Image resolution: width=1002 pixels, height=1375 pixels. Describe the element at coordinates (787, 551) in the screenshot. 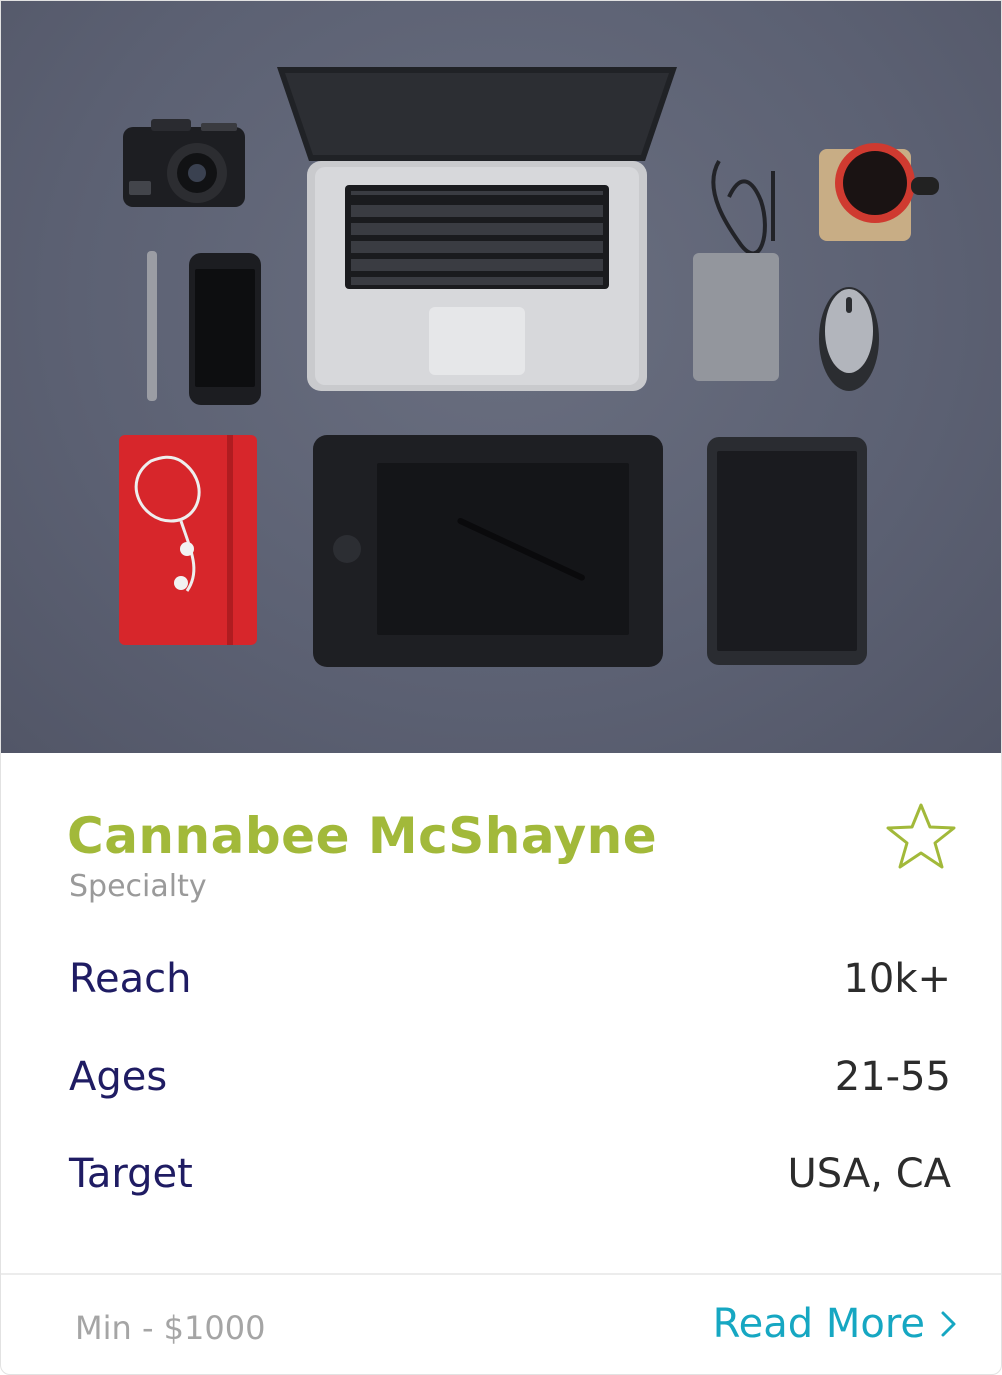

I see `tablet-illustration` at that location.